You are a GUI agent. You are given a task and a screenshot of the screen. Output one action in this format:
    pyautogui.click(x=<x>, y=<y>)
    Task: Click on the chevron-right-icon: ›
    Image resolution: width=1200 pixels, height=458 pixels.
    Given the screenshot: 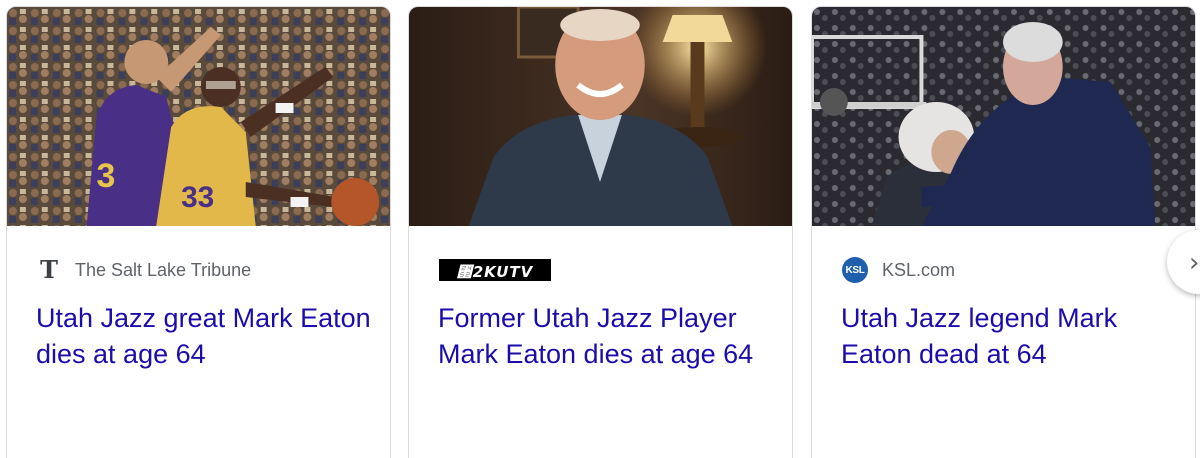 What is the action you would take?
    pyautogui.click(x=1194, y=263)
    